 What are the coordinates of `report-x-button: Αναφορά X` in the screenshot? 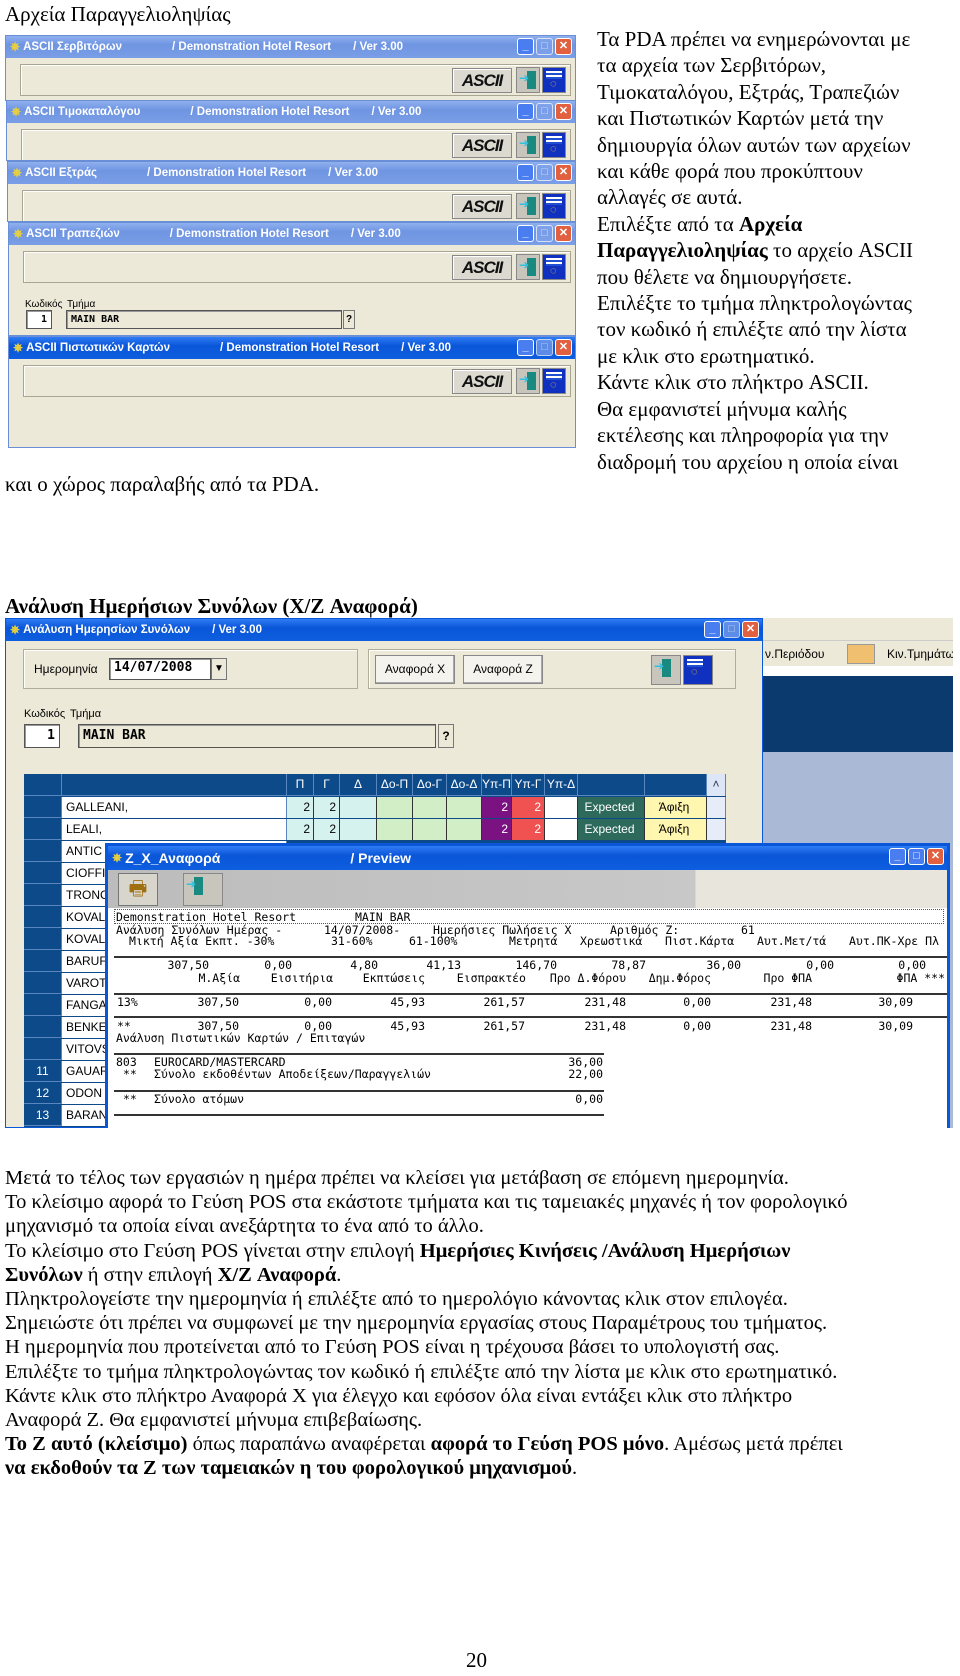 It's located at (415, 669).